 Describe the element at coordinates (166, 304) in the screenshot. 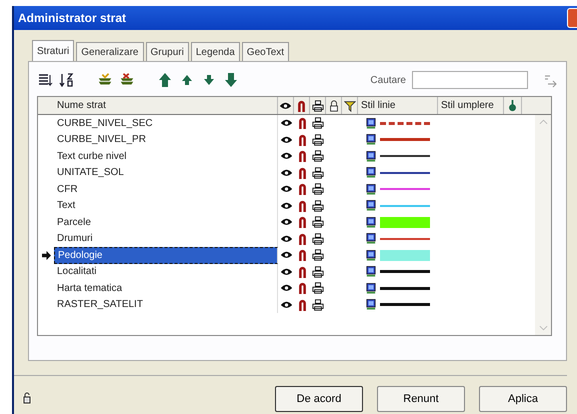

I see `layer-name: RASTER_SATELIT` at that location.